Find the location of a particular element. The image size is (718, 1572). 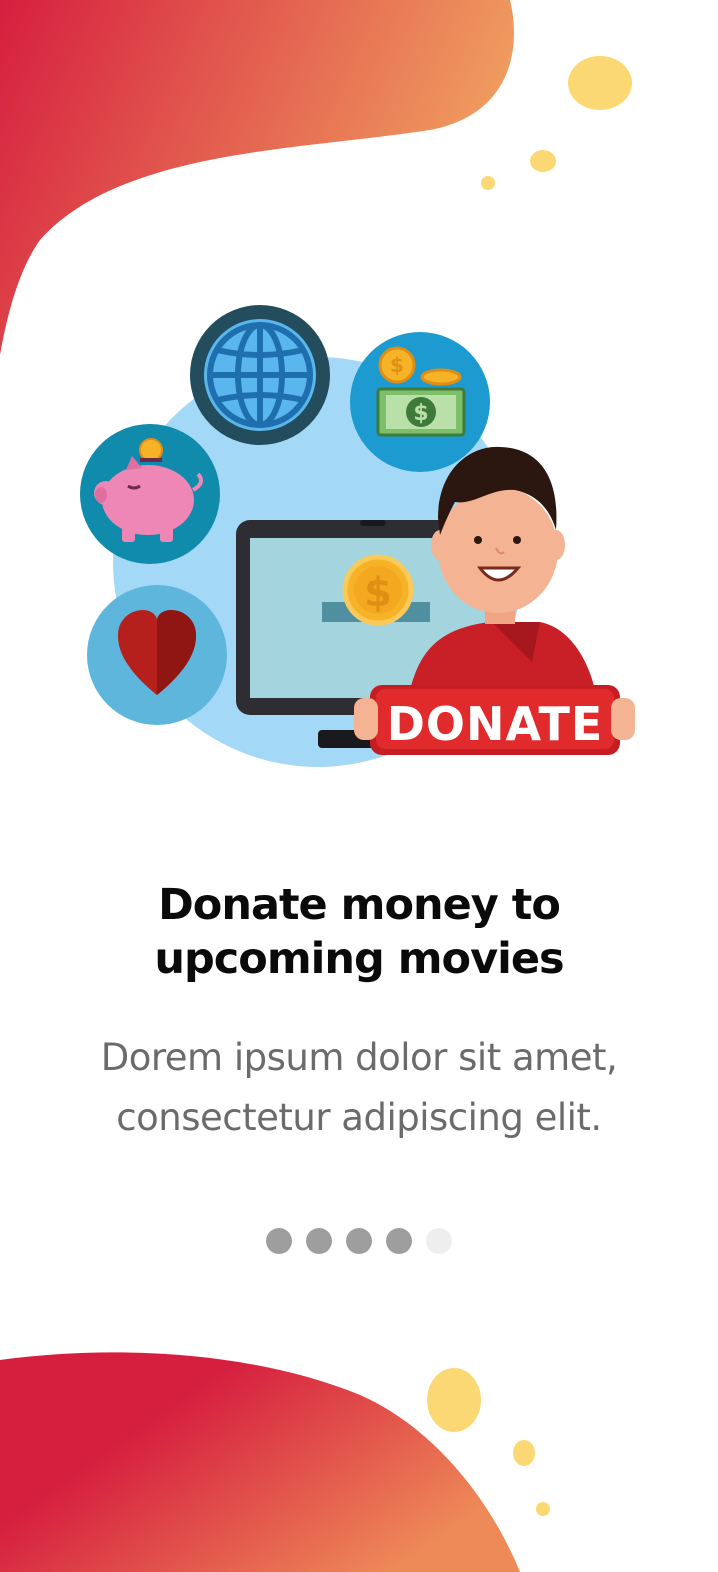

money-icon: $ $ is located at coordinates (420, 402).